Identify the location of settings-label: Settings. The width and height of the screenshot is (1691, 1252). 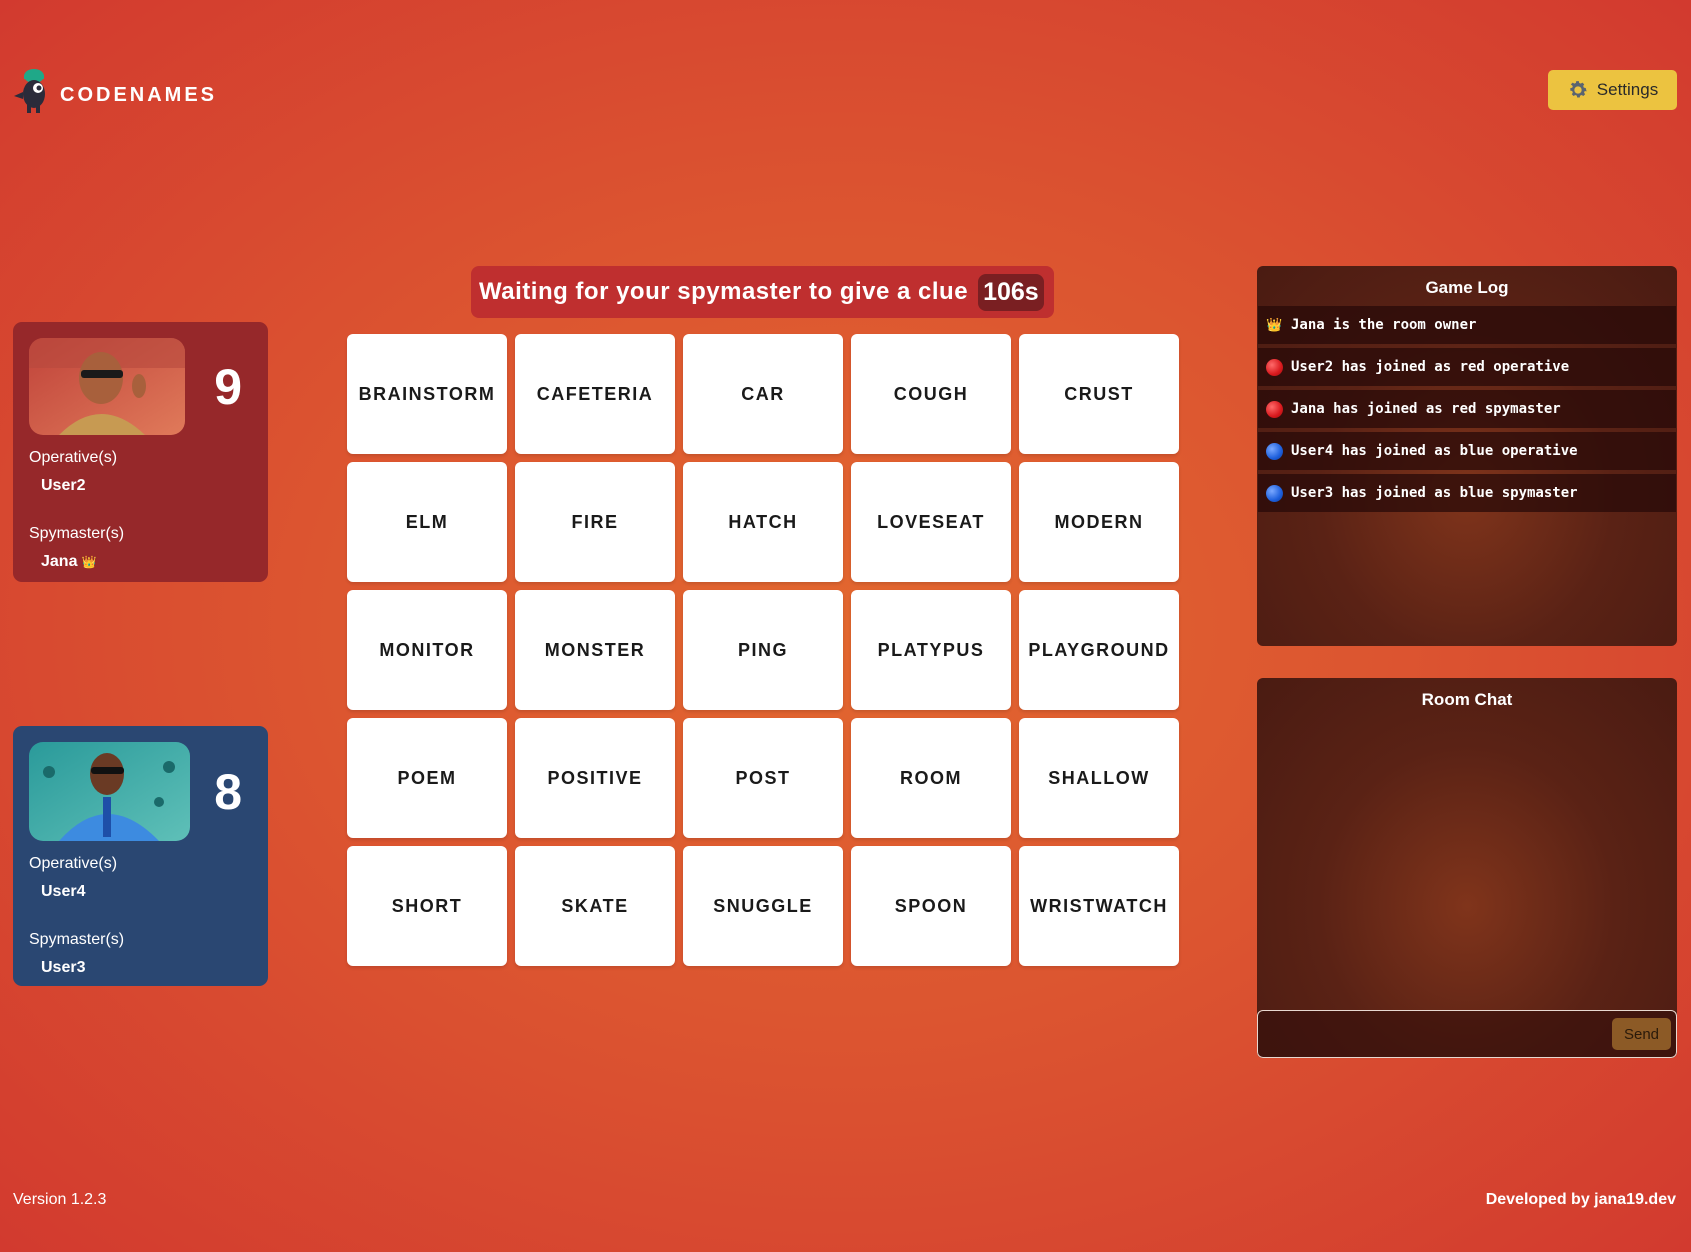
(1627, 89).